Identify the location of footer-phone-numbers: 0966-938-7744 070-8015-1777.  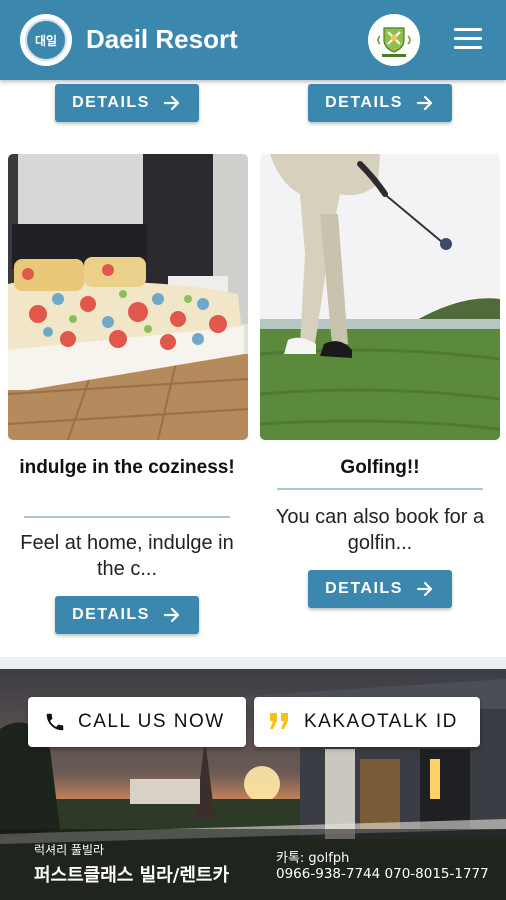
(382, 874).